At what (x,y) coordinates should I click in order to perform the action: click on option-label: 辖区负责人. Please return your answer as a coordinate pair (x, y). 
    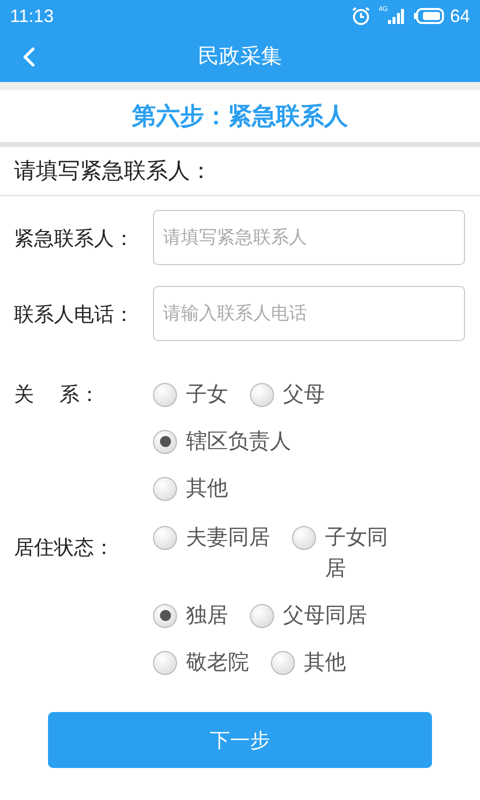
    Looking at the image, I should click on (238, 441).